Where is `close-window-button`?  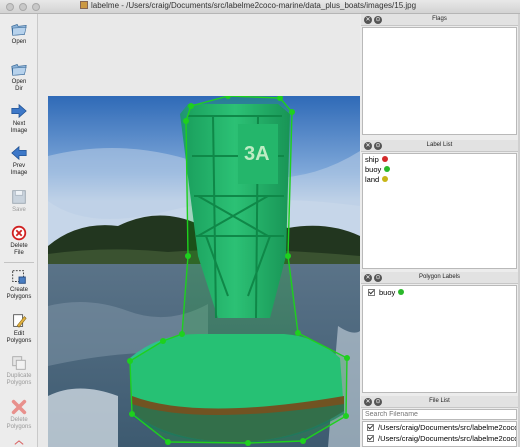
close-window-button is located at coordinates (10, 7).